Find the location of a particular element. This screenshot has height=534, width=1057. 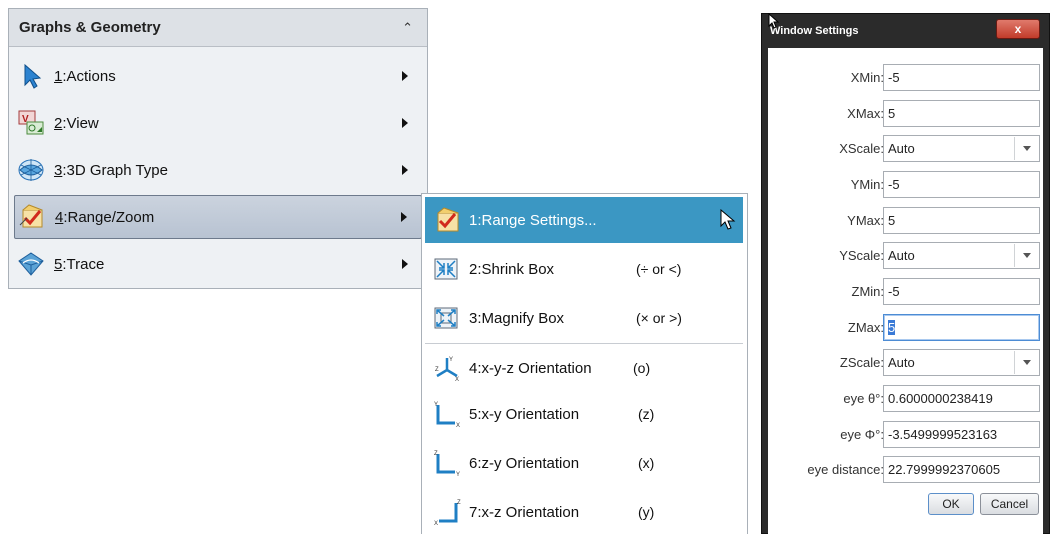

xmin-row: XMin: -5 is located at coordinates (905, 78).